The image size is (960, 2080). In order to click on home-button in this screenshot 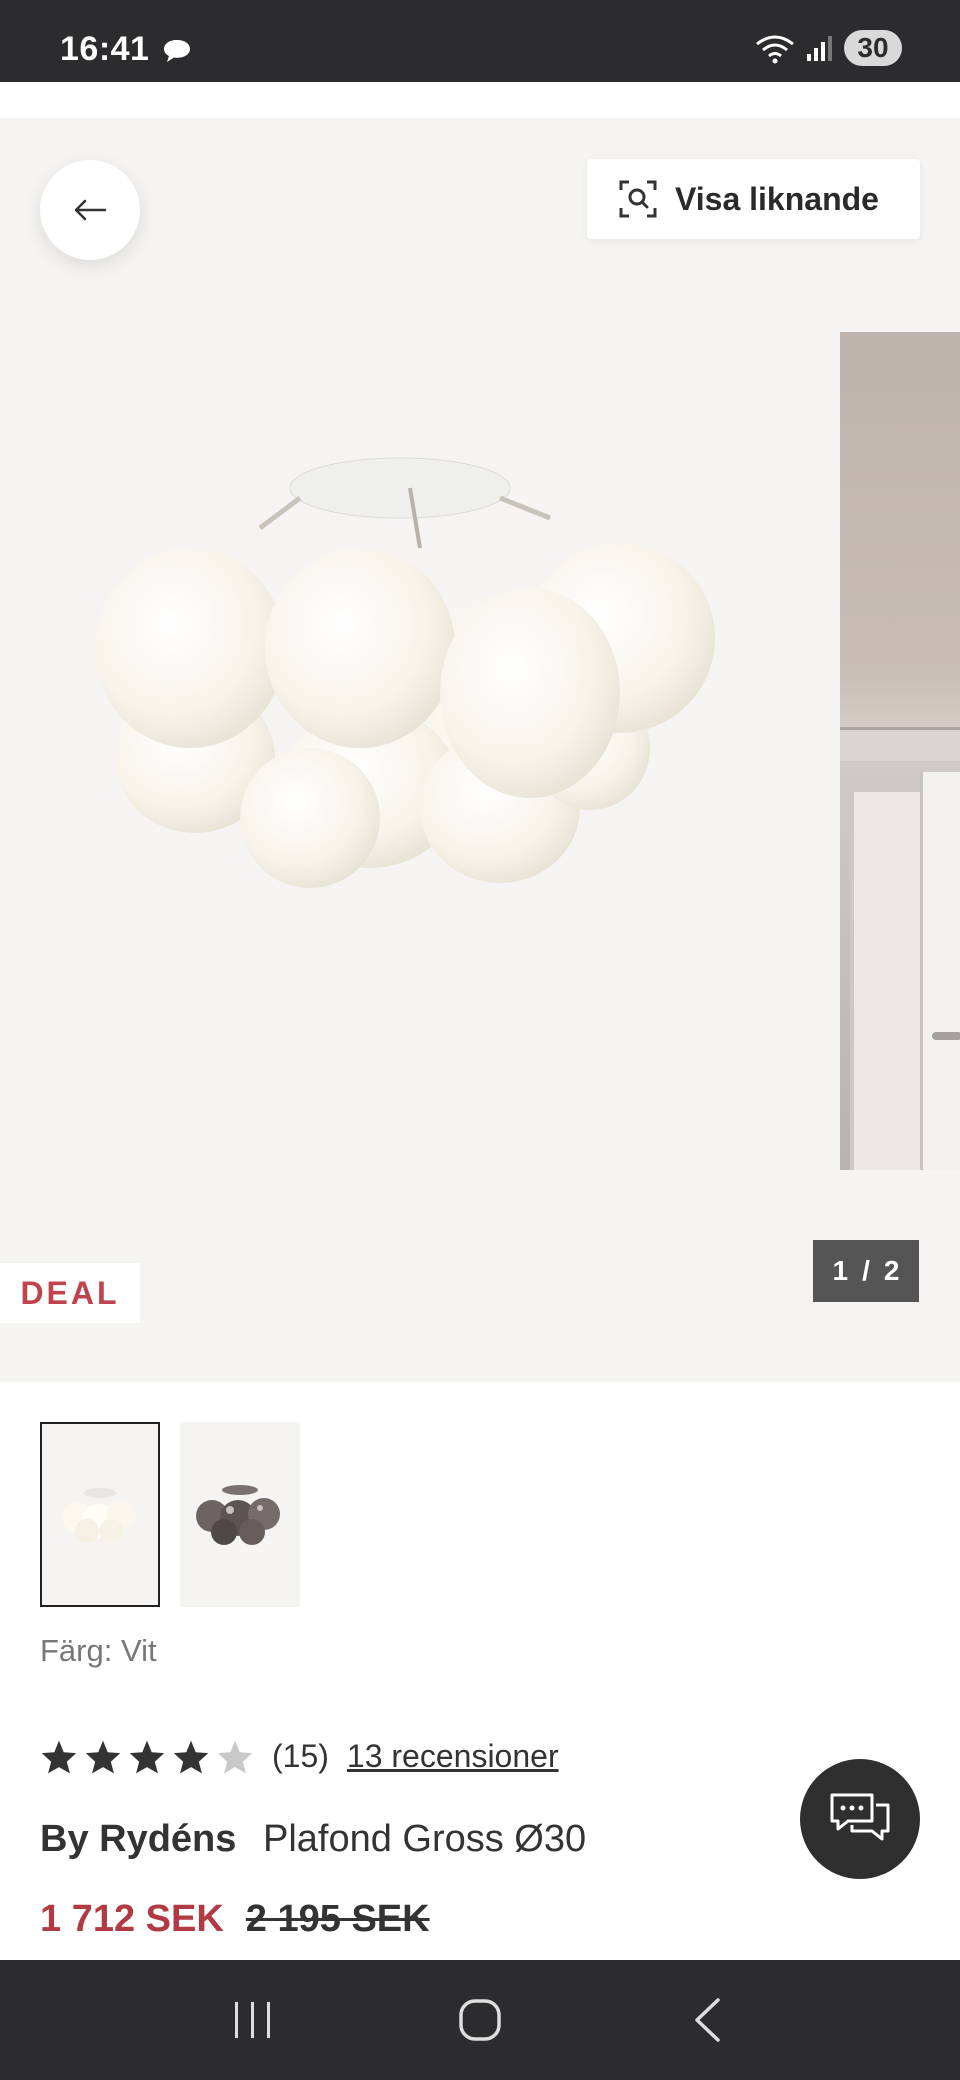, I will do `click(480, 2020)`.